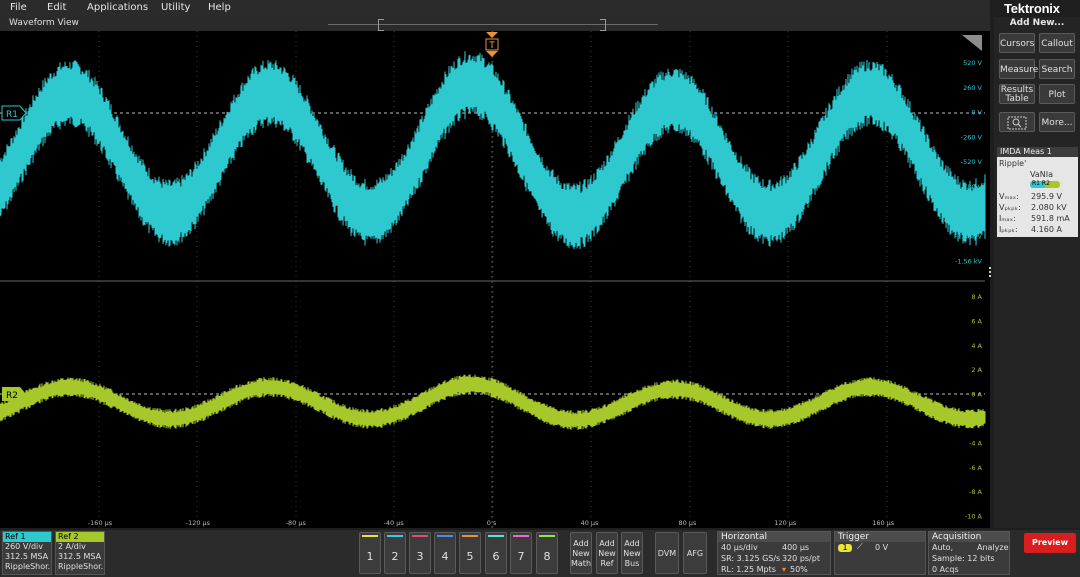 This screenshot has width=1080, height=577. I want to click on results-table-label-2: Table, so click(1017, 99).